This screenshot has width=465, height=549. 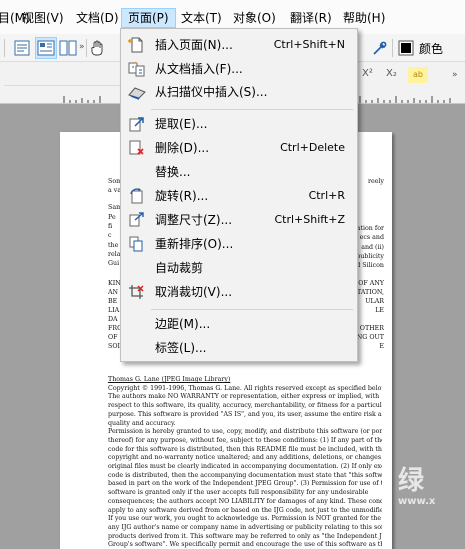 I want to click on document-text-fragment: ecs and, so click(x=371, y=237).